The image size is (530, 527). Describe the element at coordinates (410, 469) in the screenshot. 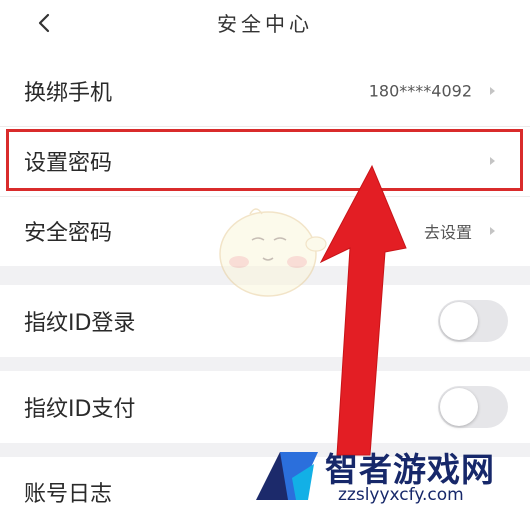

I see `watermark-text: 智者游戏网` at that location.